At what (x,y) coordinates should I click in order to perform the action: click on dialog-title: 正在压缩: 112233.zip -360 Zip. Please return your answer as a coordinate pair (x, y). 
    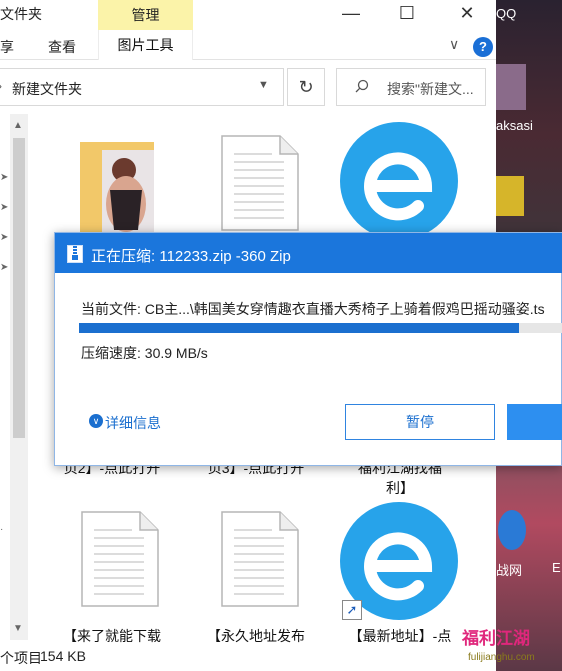
    Looking at the image, I should click on (191, 256).